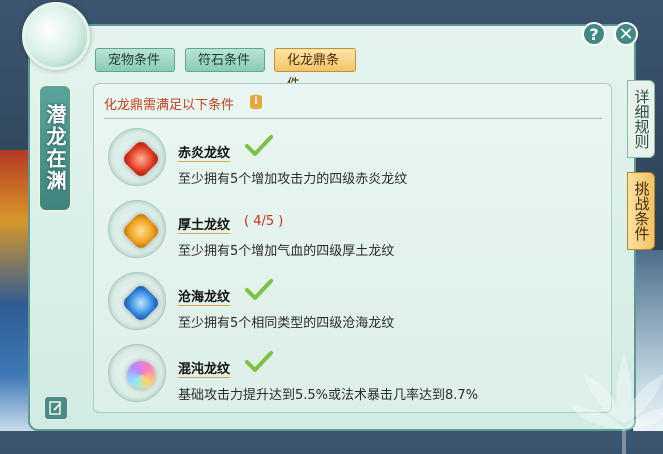 The width and height of the screenshot is (663, 454). Describe the element at coordinates (264, 221) in the screenshot. I see `condition-progress: ( 4/5 )` at that location.